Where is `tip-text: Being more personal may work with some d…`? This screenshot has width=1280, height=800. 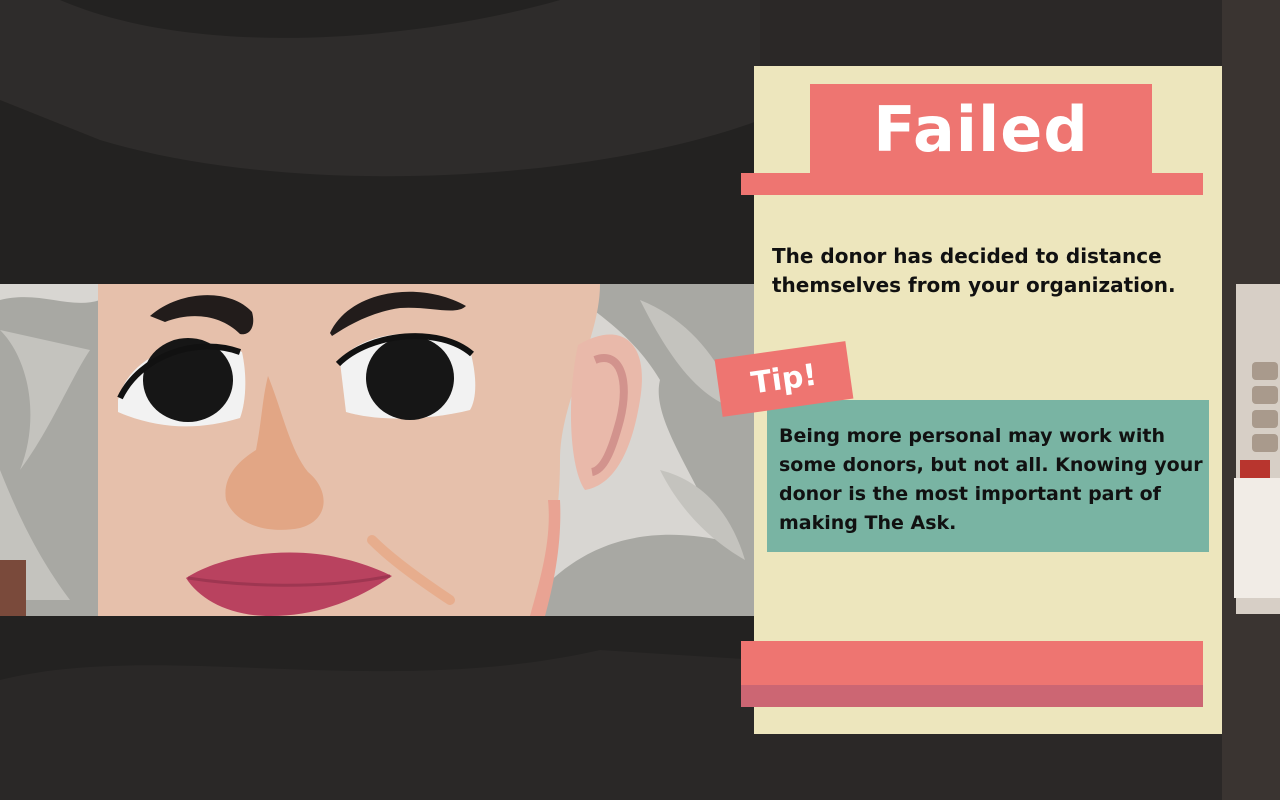 tip-text: Being more personal may work with some d… is located at coordinates (991, 479).